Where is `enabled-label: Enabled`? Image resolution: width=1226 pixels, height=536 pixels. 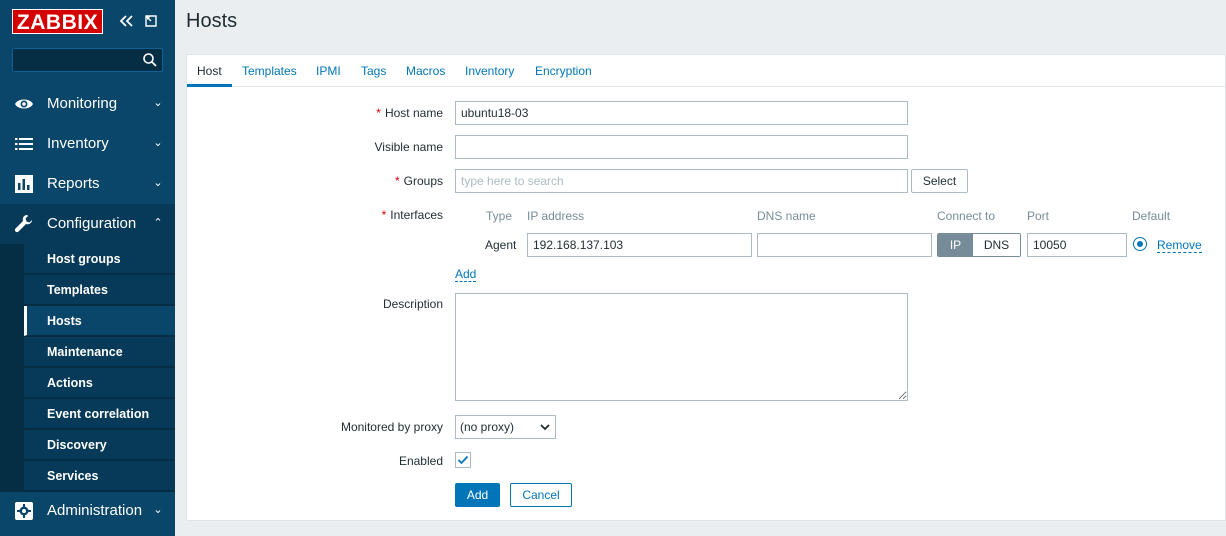
enabled-label: Enabled is located at coordinates (420, 461).